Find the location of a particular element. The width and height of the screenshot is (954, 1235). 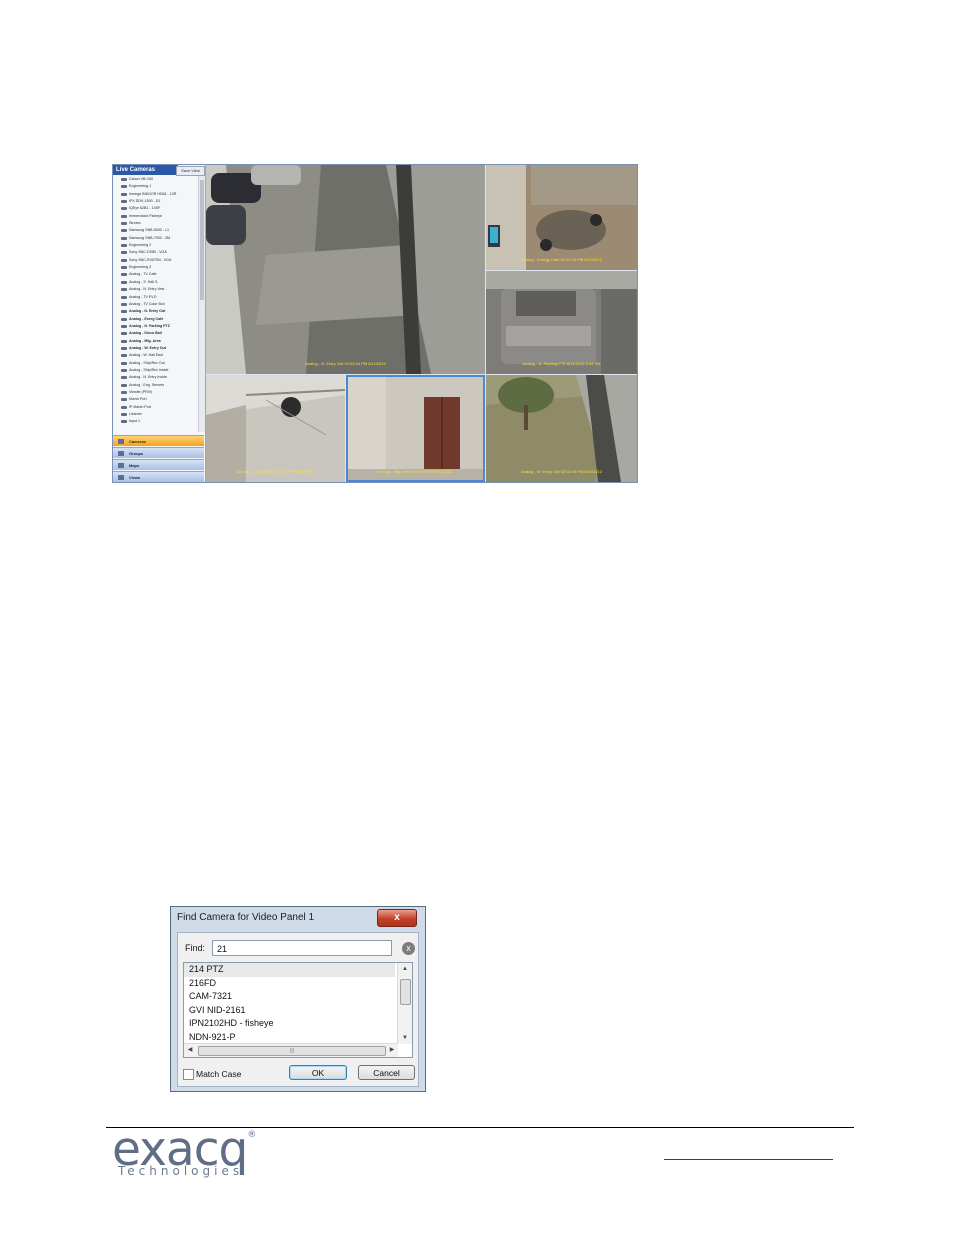

camera-tree-label: Analog - N. Parking PTZ is located at coordinates (149, 325).